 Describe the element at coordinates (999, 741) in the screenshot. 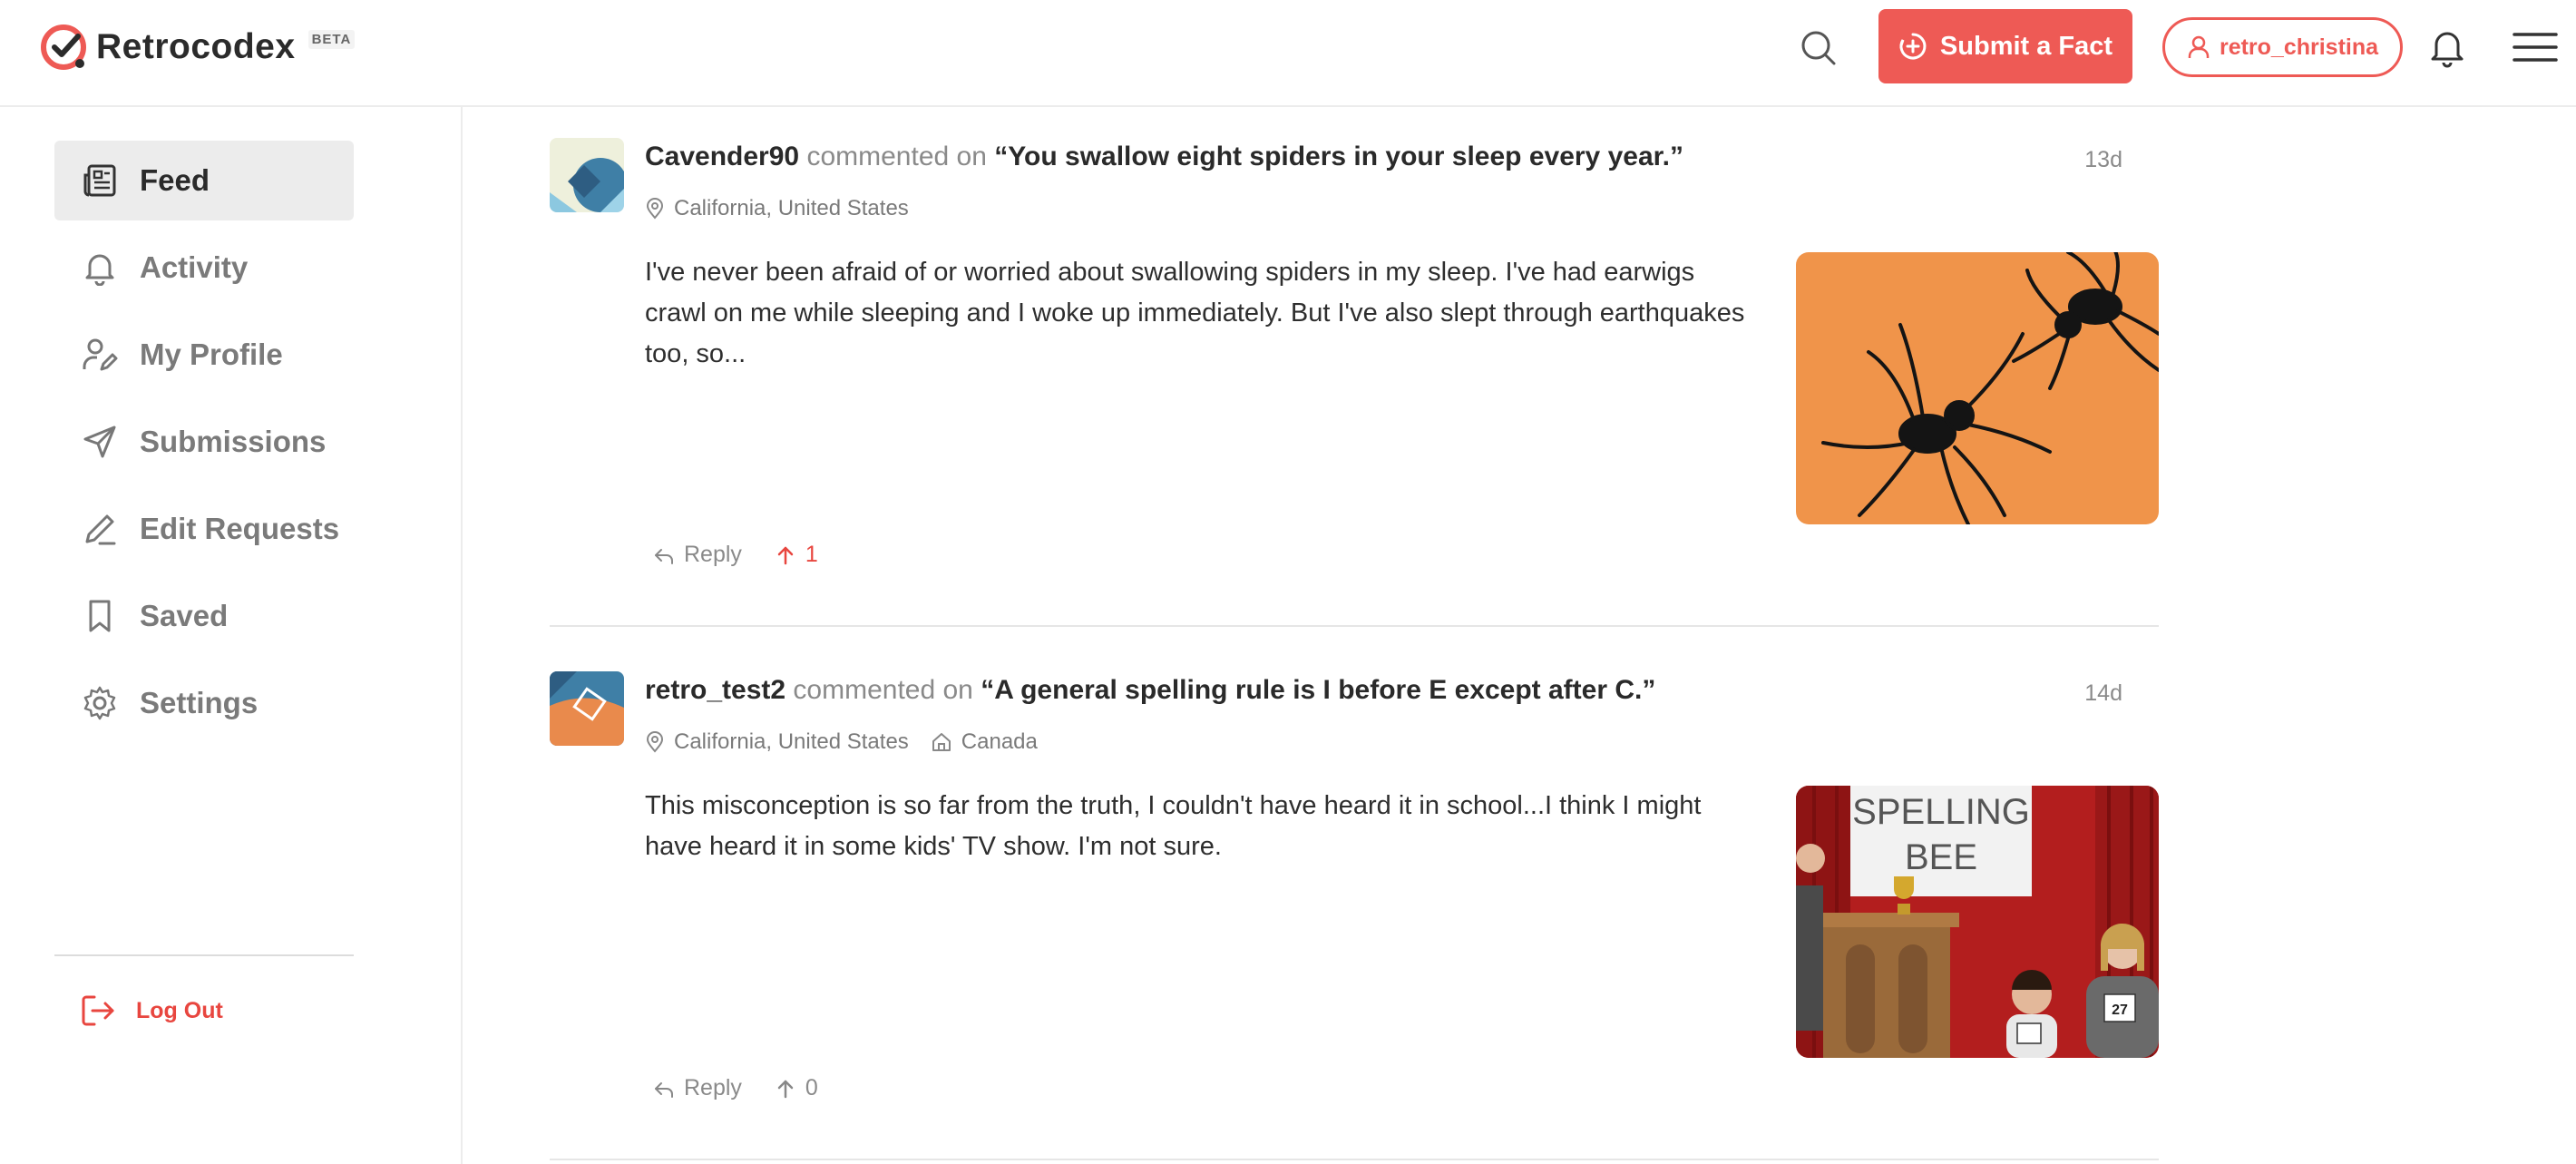

I see `secondary-location-text: Canada` at that location.